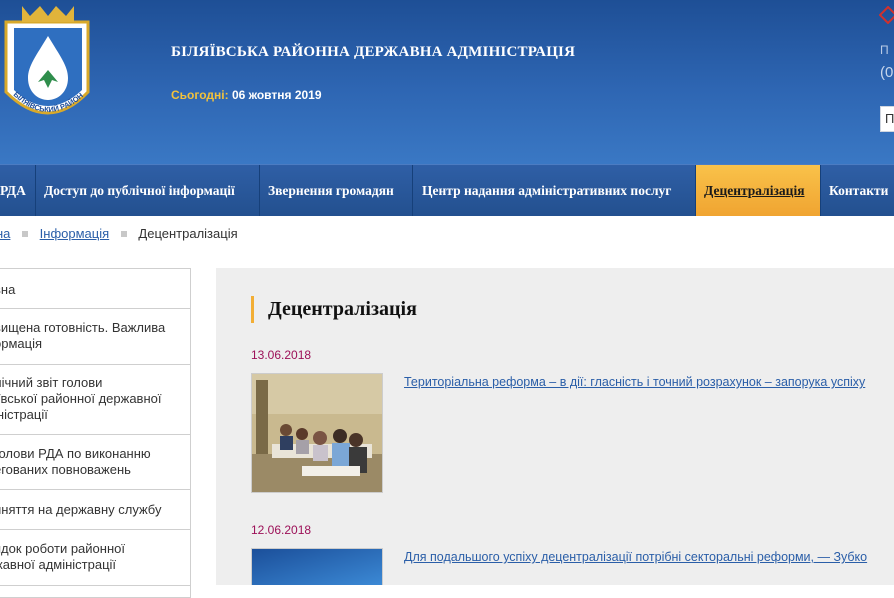 This screenshot has width=894, height=598. Describe the element at coordinates (75, 233) in the screenshot. I see `breadcrumb-info: Інформація` at that location.